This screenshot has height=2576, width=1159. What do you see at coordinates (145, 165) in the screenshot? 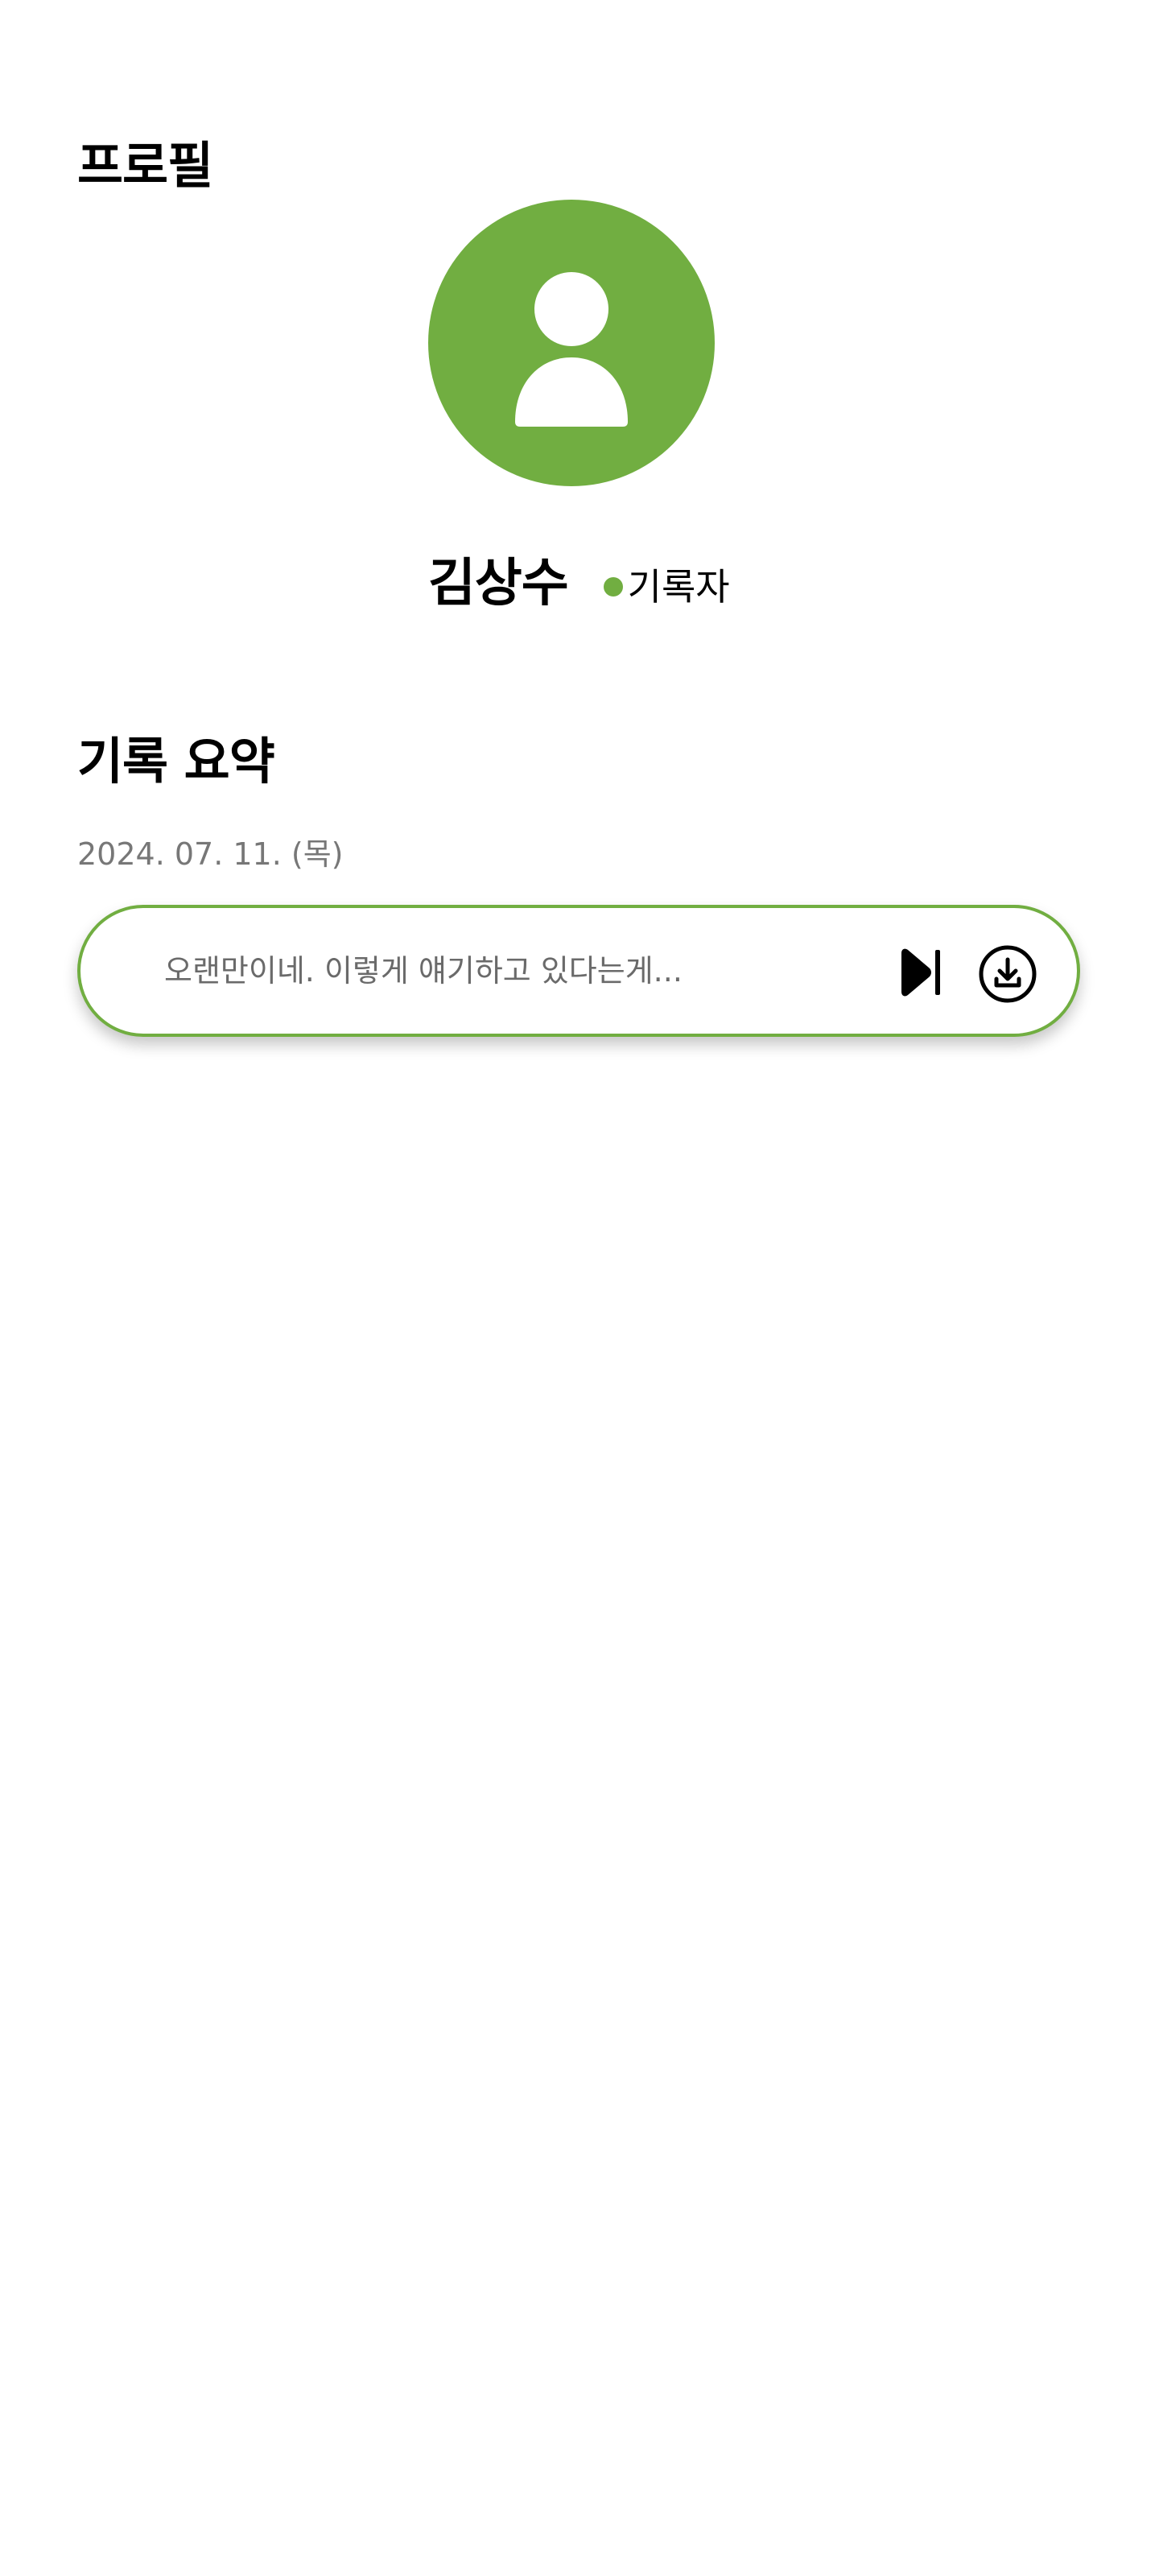
I see `page-title: 프로필` at bounding box center [145, 165].